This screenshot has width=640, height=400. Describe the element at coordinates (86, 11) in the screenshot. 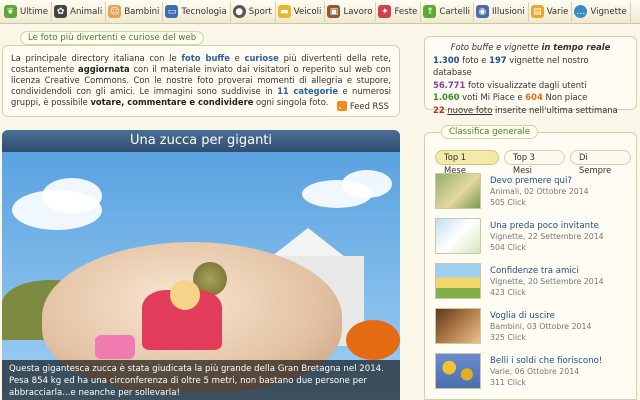

I see `nav-label: Animali` at that location.